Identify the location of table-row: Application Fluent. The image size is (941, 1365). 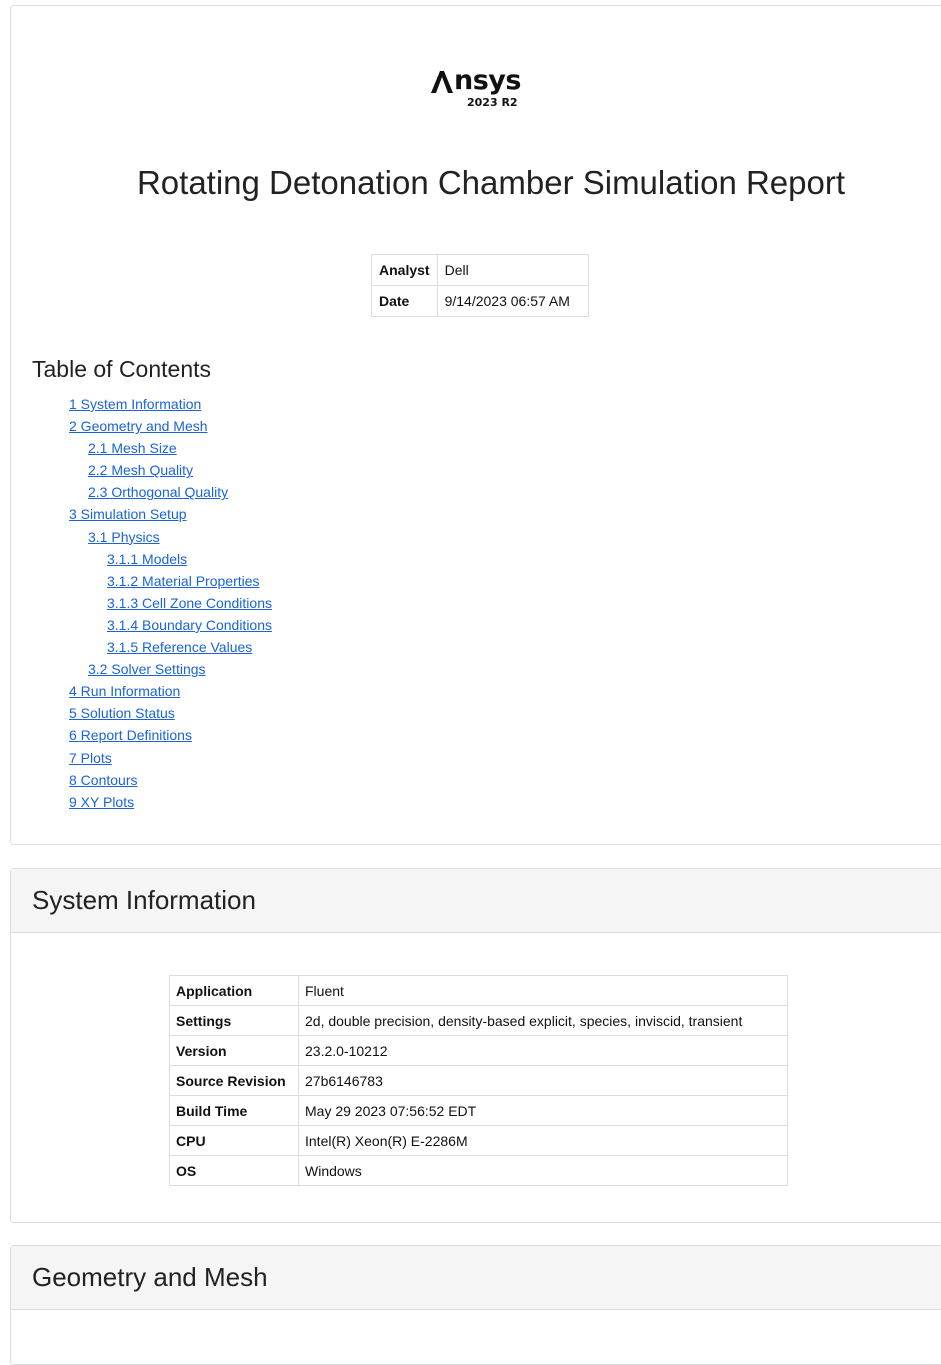
(478, 990).